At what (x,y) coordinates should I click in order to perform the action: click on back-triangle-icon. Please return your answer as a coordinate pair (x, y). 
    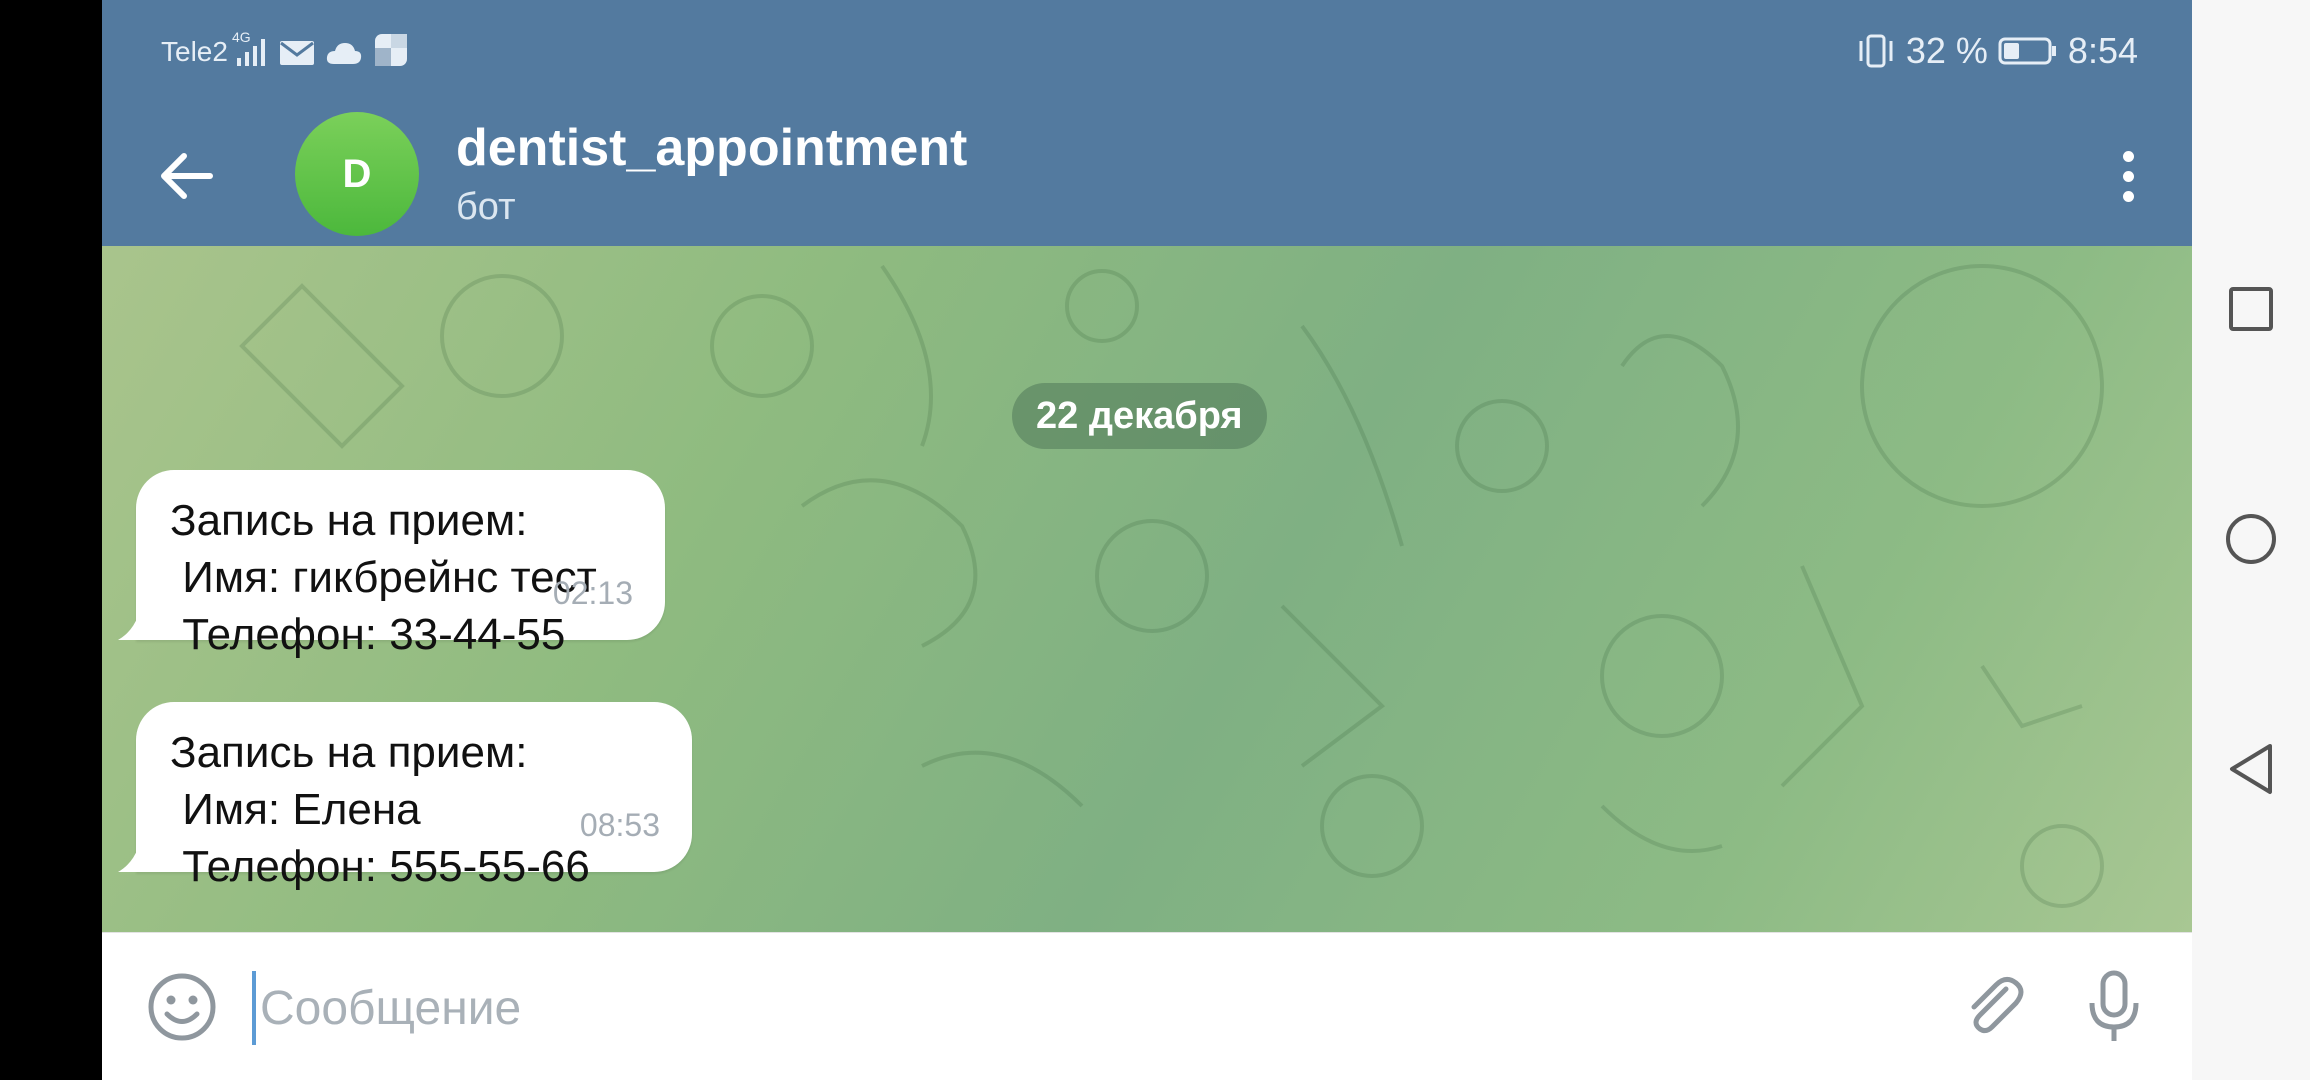
    Looking at the image, I should click on (2251, 769).